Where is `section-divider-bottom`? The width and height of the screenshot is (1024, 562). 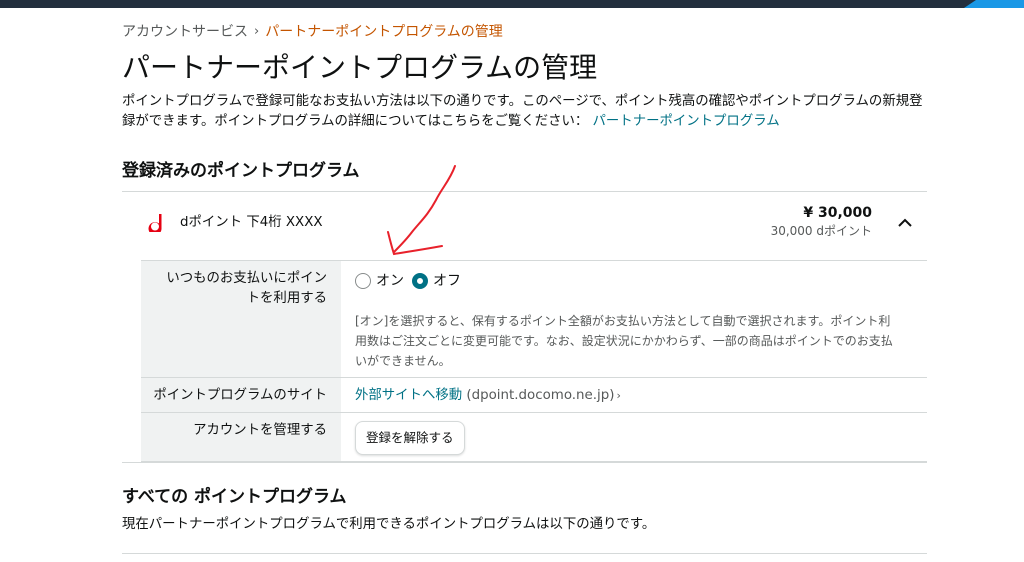
section-divider-bottom is located at coordinates (524, 462).